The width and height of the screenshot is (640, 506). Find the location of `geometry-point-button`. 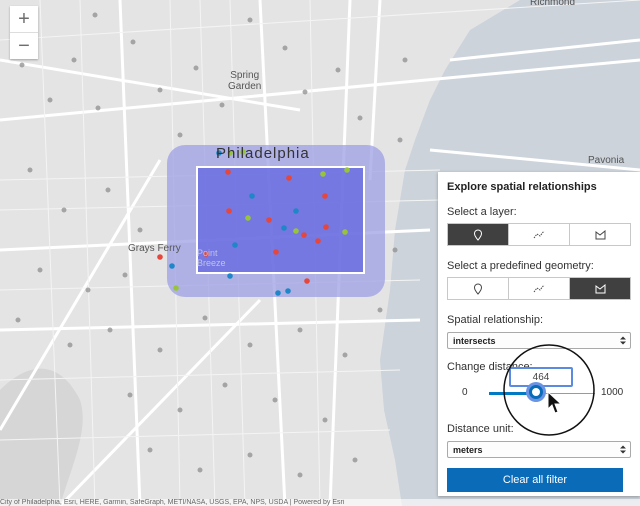

geometry-point-button is located at coordinates (478, 288).